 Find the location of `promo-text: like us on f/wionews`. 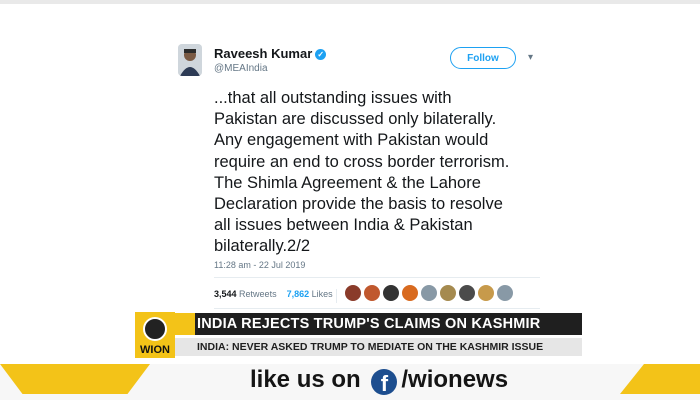

promo-text: like us on f/wionews is located at coordinates (379, 381).